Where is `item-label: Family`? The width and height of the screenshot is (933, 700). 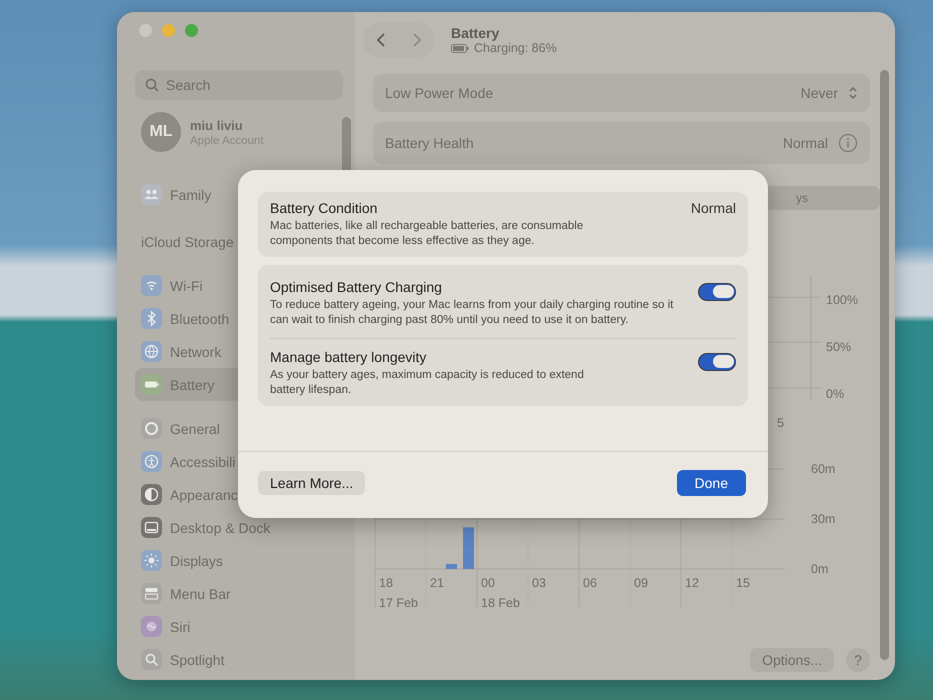 item-label: Family is located at coordinates (191, 194).